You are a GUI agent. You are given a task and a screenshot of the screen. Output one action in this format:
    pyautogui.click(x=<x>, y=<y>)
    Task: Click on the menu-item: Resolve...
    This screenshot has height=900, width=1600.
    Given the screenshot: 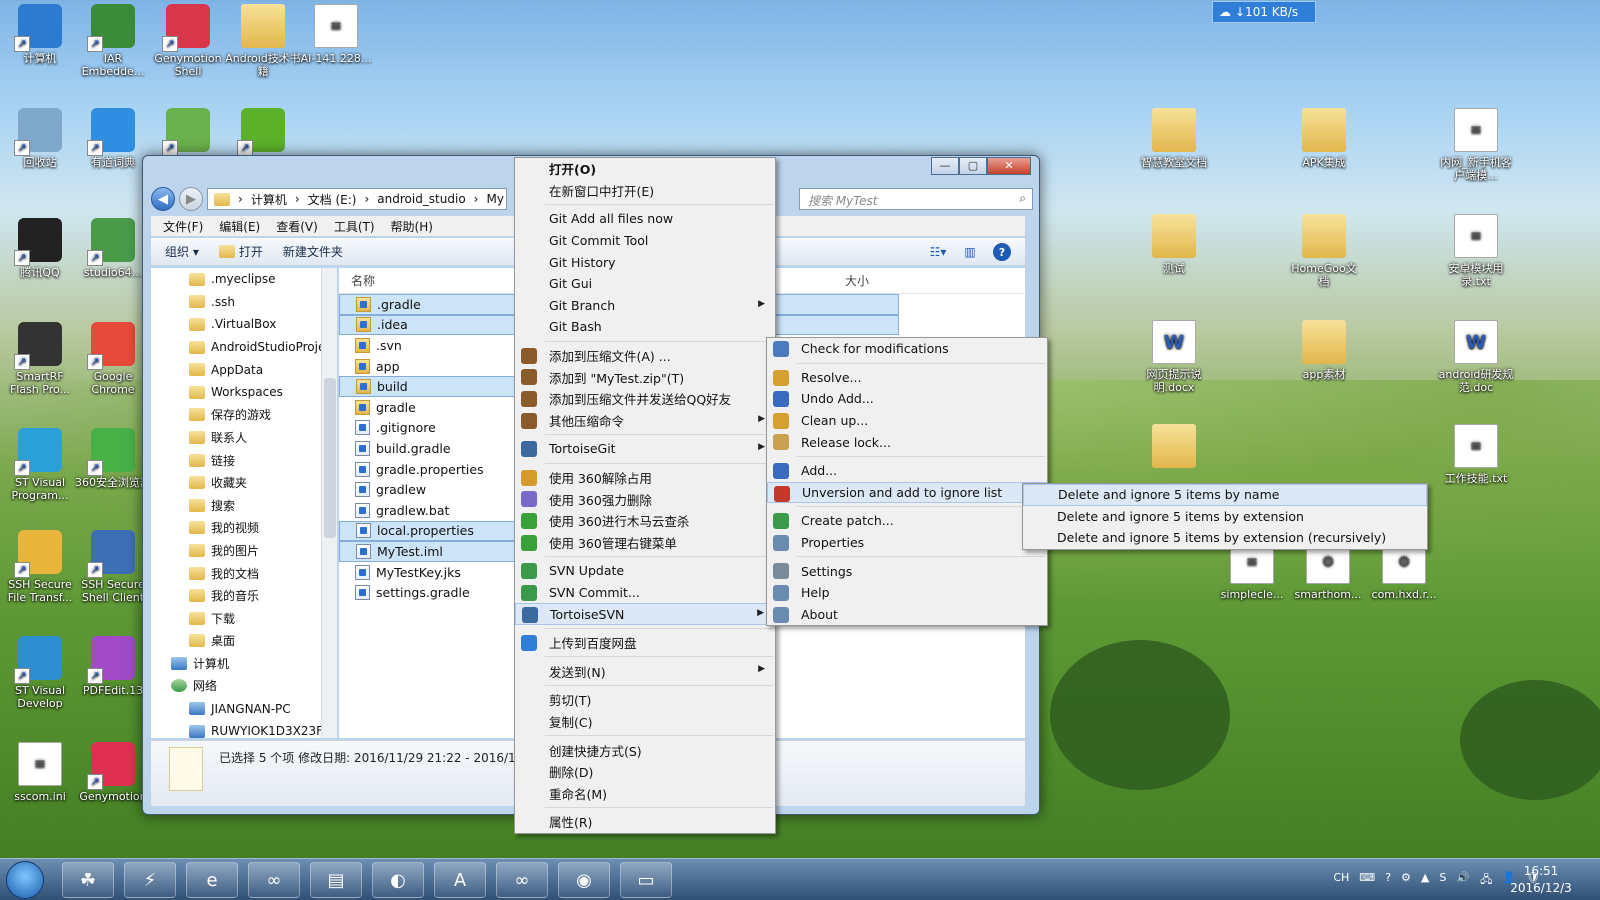 What is the action you would take?
    pyautogui.click(x=907, y=378)
    